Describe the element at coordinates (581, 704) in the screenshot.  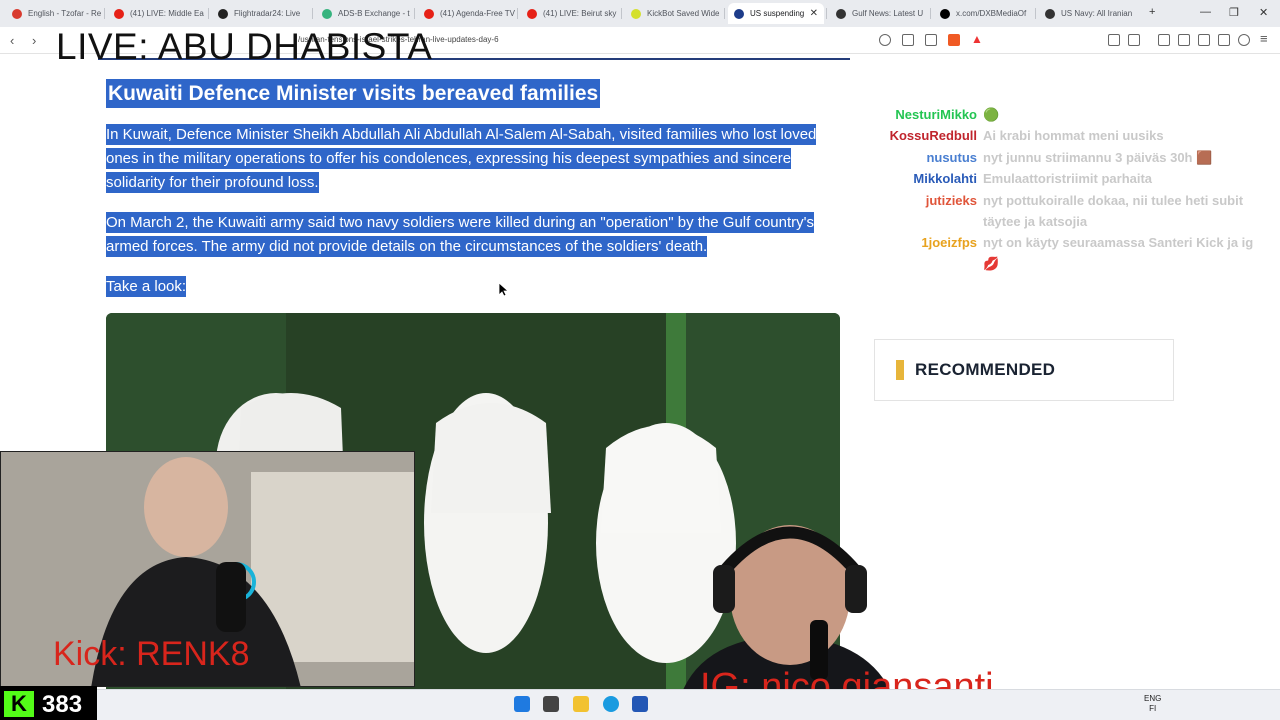
I see `file-explorer-icon` at that location.